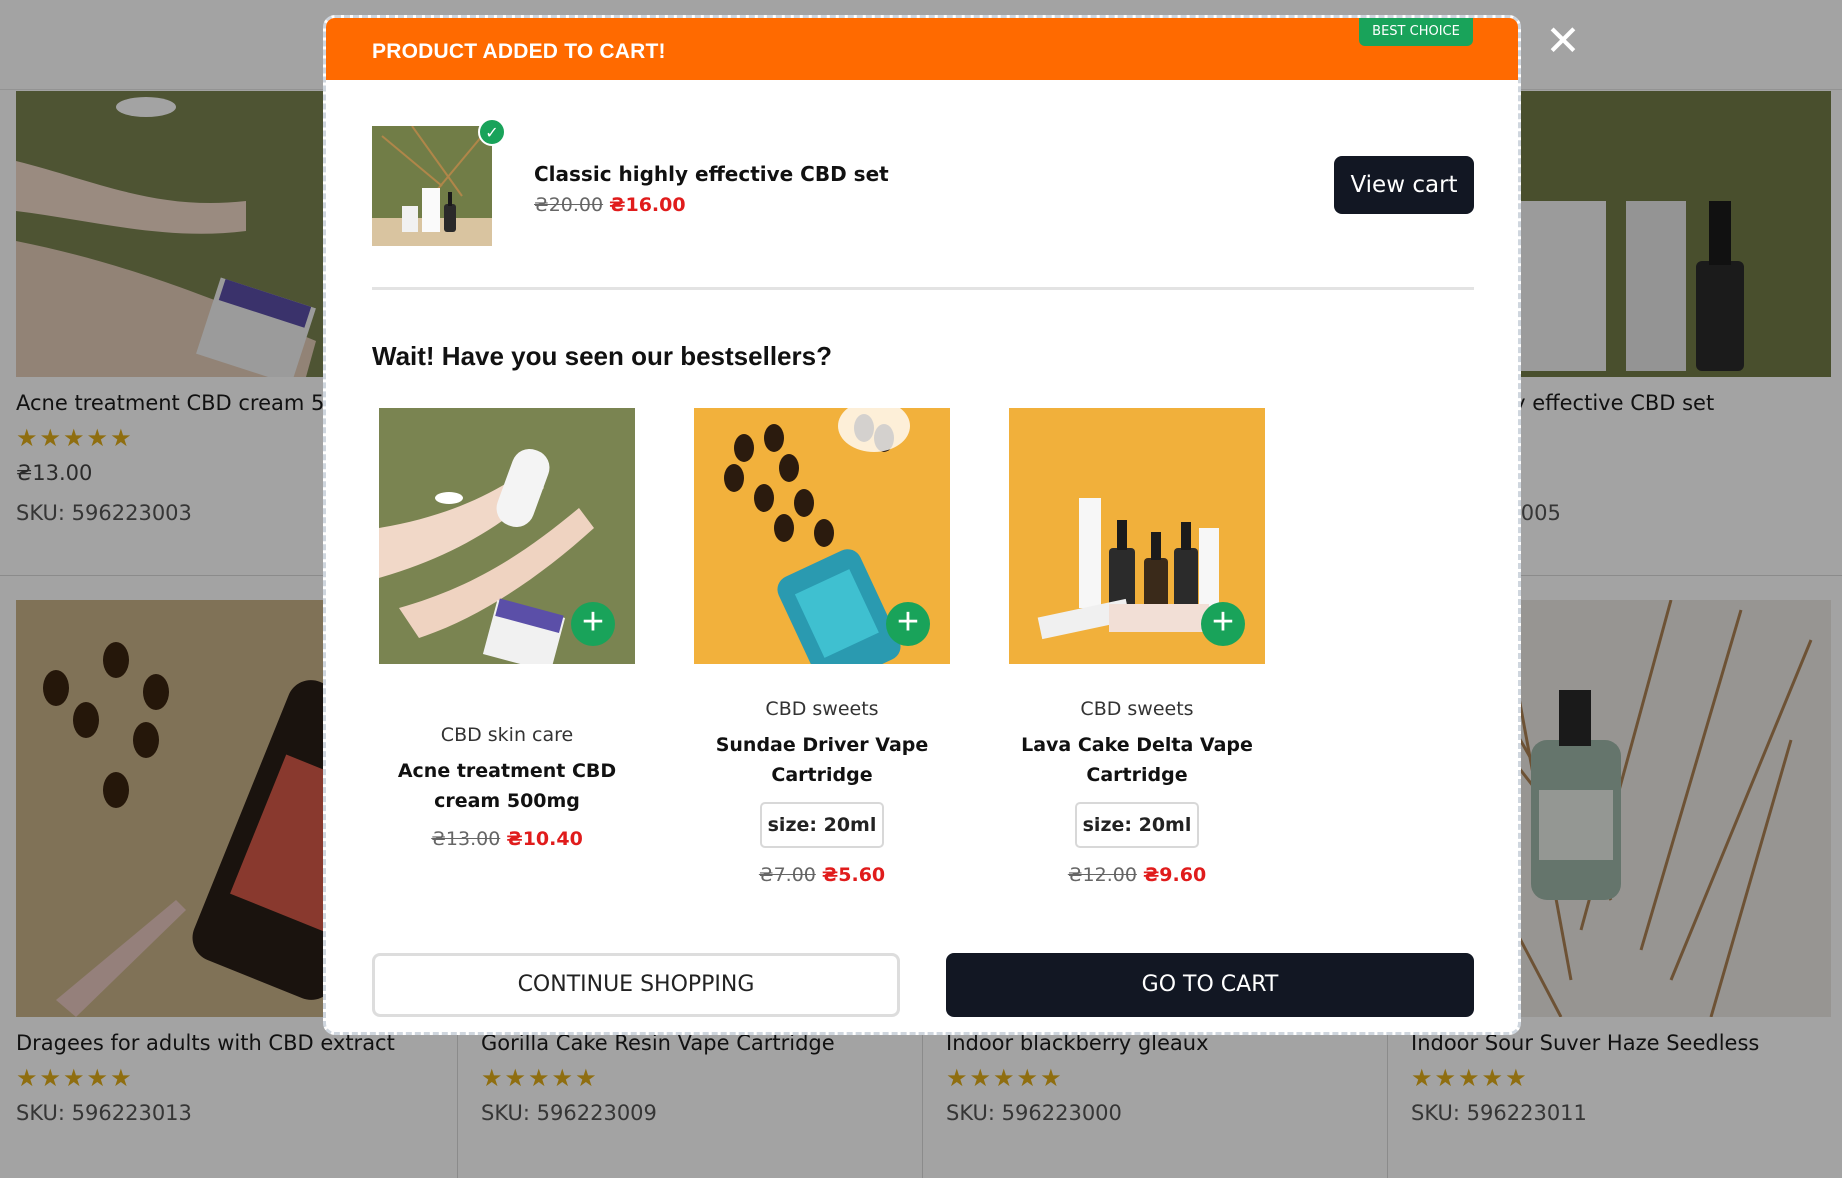 The width and height of the screenshot is (1842, 1178). What do you see at coordinates (1102, 875) in the screenshot?
I see `old-price: ₴12.00` at bounding box center [1102, 875].